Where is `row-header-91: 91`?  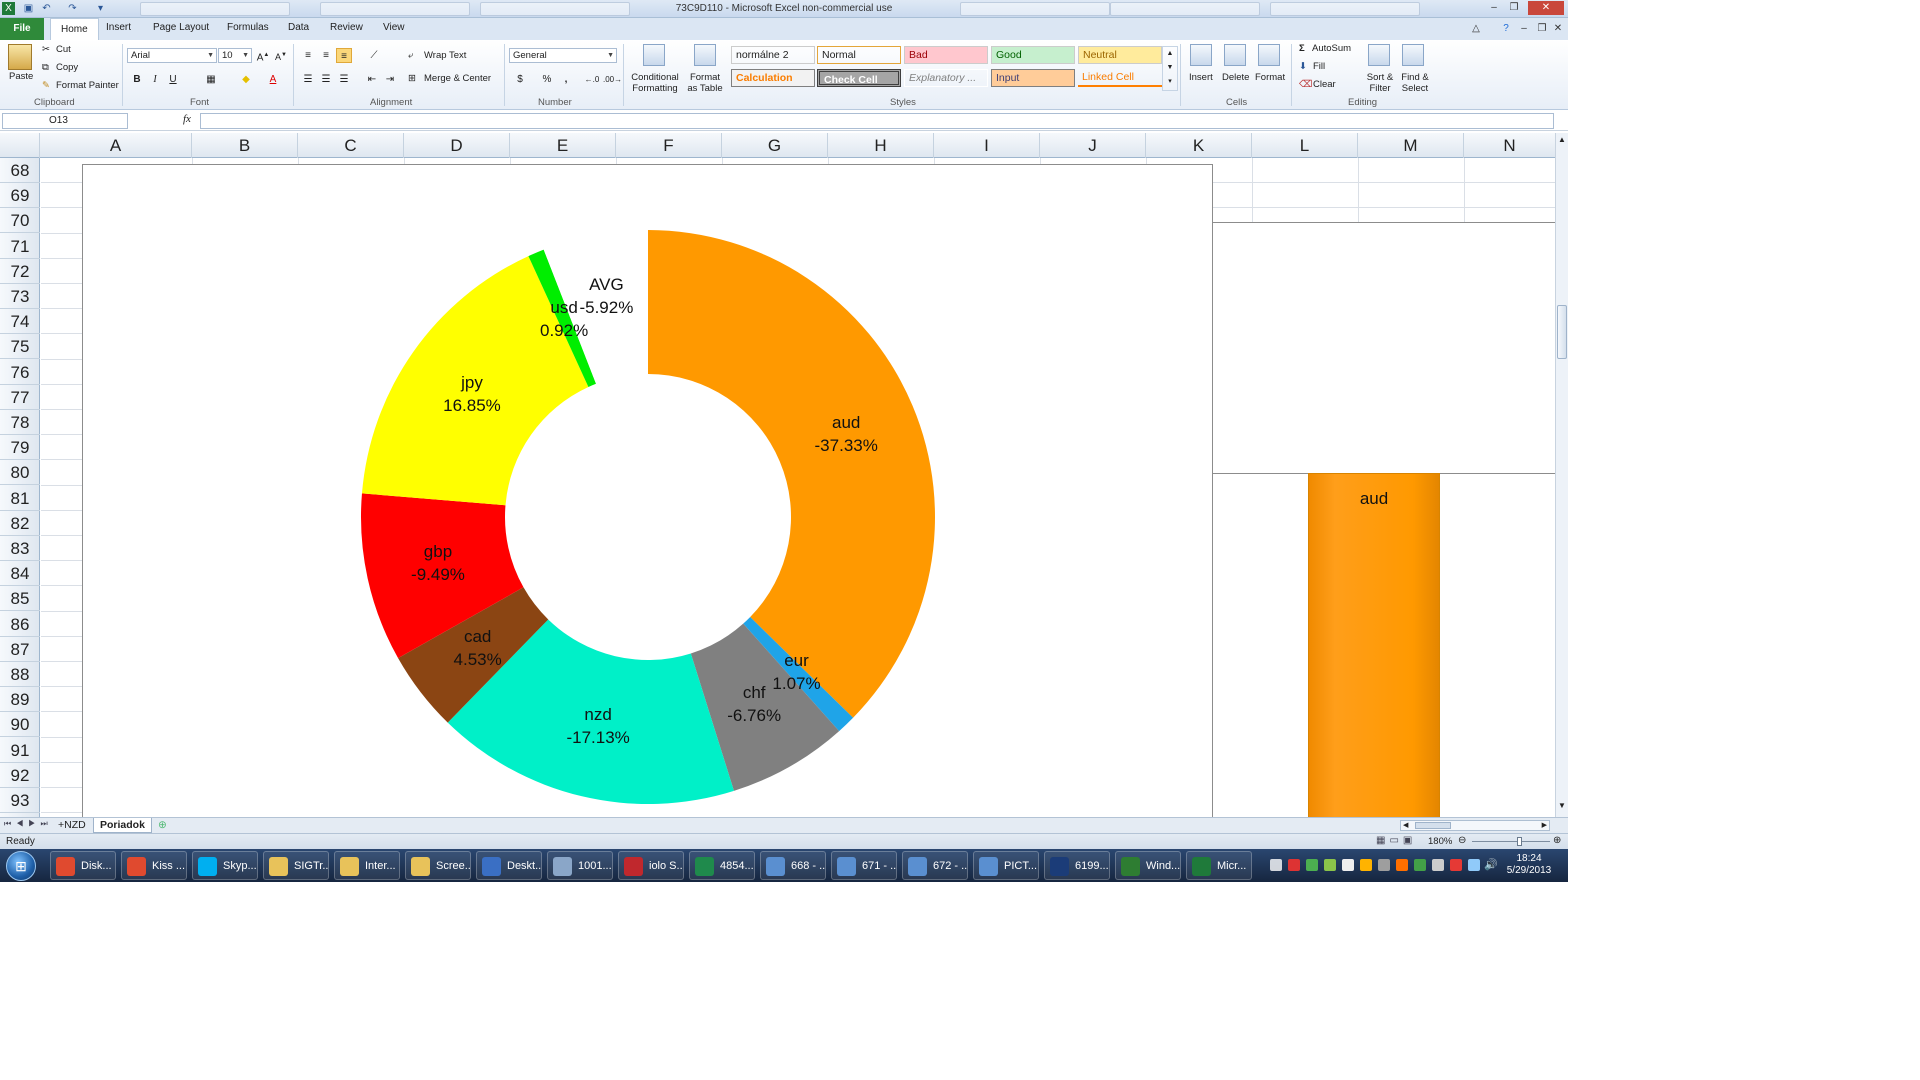 row-header-91: 91 is located at coordinates (20, 750).